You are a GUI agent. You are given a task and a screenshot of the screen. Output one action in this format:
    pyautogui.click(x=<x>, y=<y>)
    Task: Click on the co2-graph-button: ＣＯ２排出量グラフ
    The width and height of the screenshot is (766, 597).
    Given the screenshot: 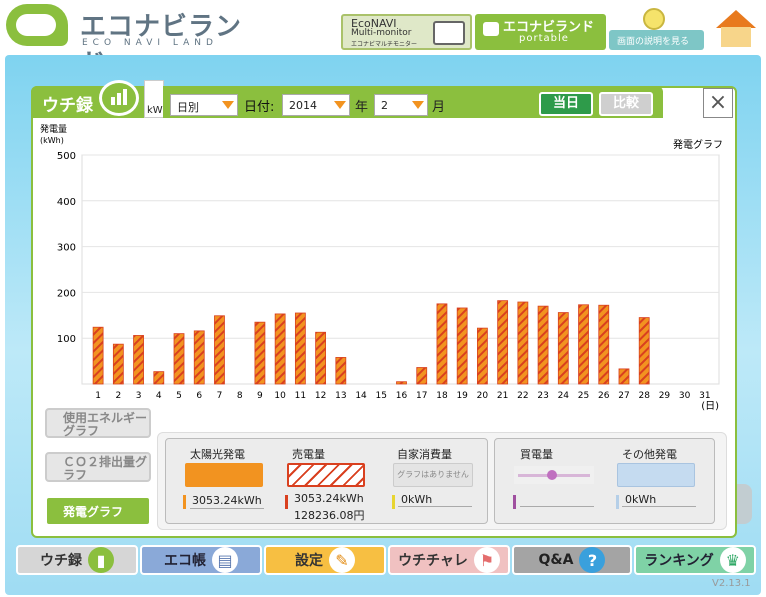 What is the action you would take?
    pyautogui.click(x=98, y=467)
    